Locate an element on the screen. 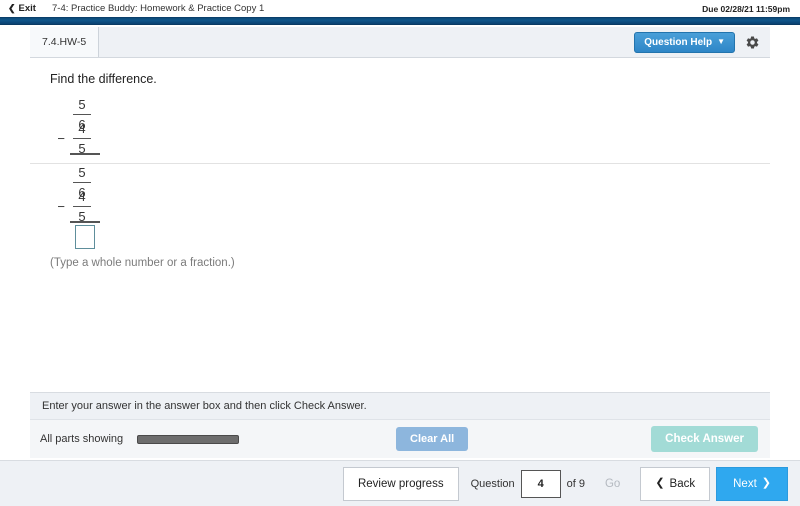 The width and height of the screenshot is (800, 506). next-label: Next is located at coordinates (745, 483).